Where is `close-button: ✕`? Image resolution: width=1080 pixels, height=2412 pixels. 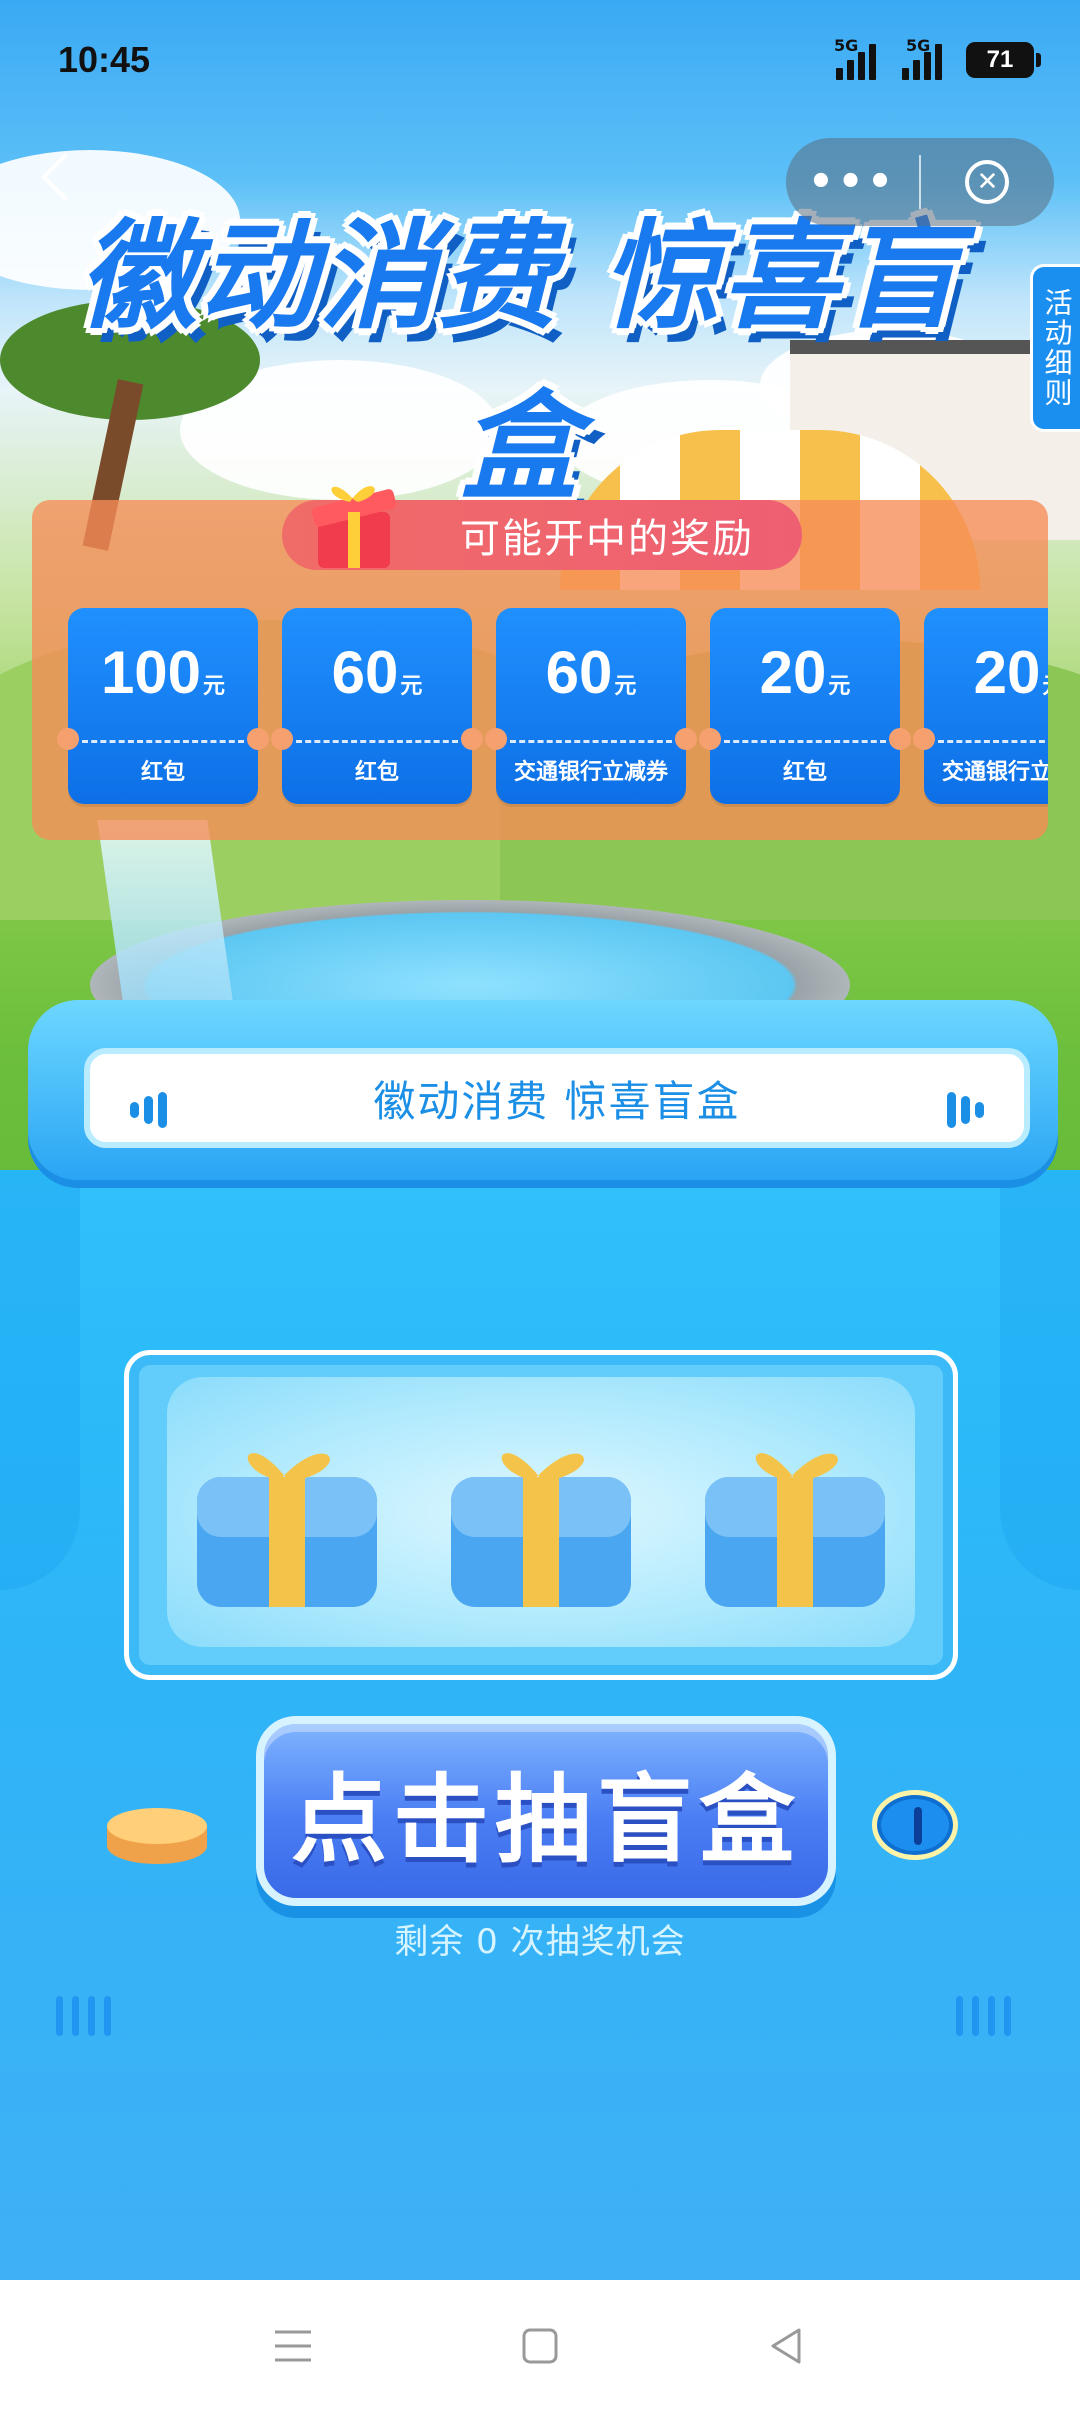
close-button: ✕ is located at coordinates (987, 182).